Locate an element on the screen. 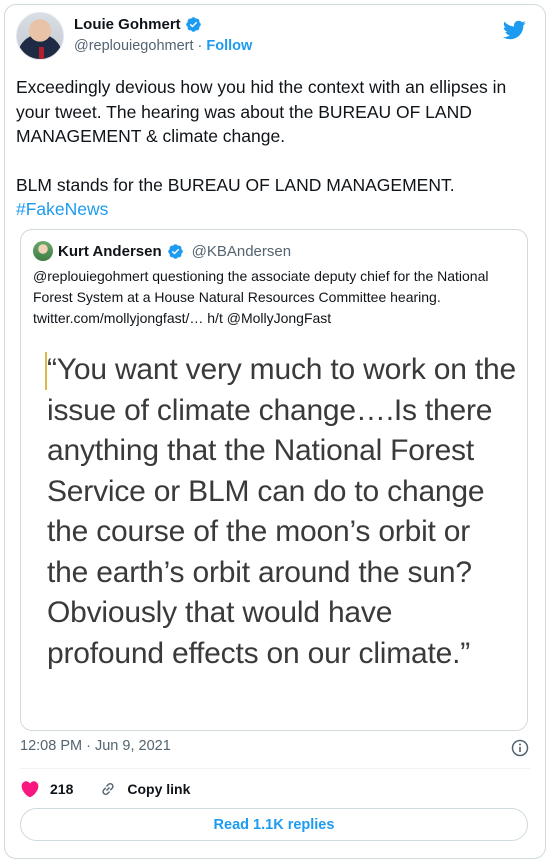  tweet-time: 12:08 PM is located at coordinates (51, 746).